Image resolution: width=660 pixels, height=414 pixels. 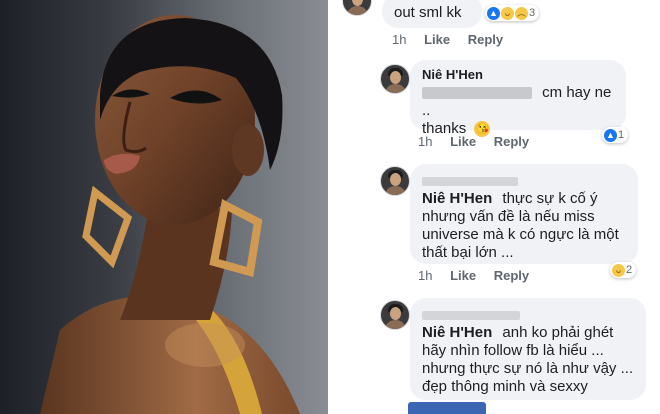 What do you see at coordinates (447, 408) in the screenshot?
I see `next-attachment-thumbnail` at bounding box center [447, 408].